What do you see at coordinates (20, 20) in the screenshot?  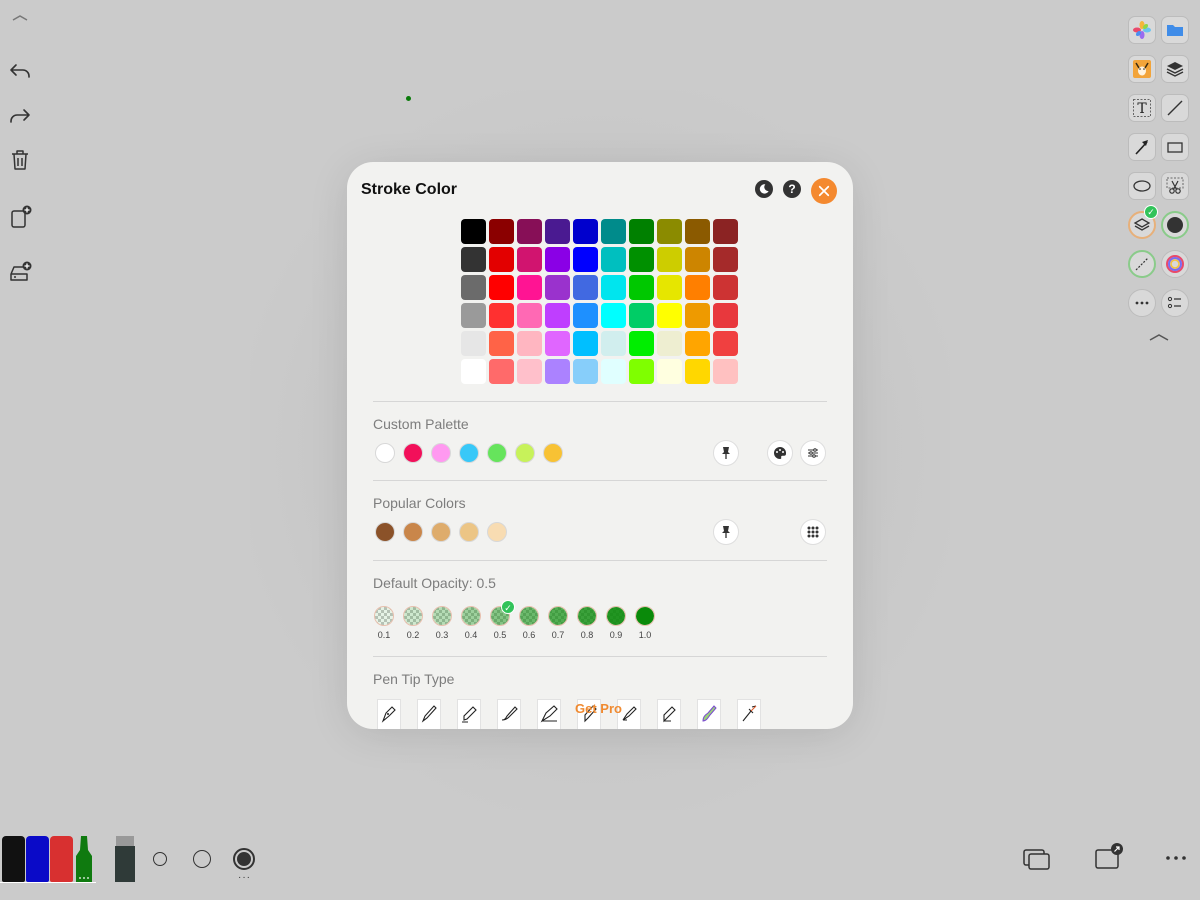 I see `collapse-toolbar-button` at bounding box center [20, 20].